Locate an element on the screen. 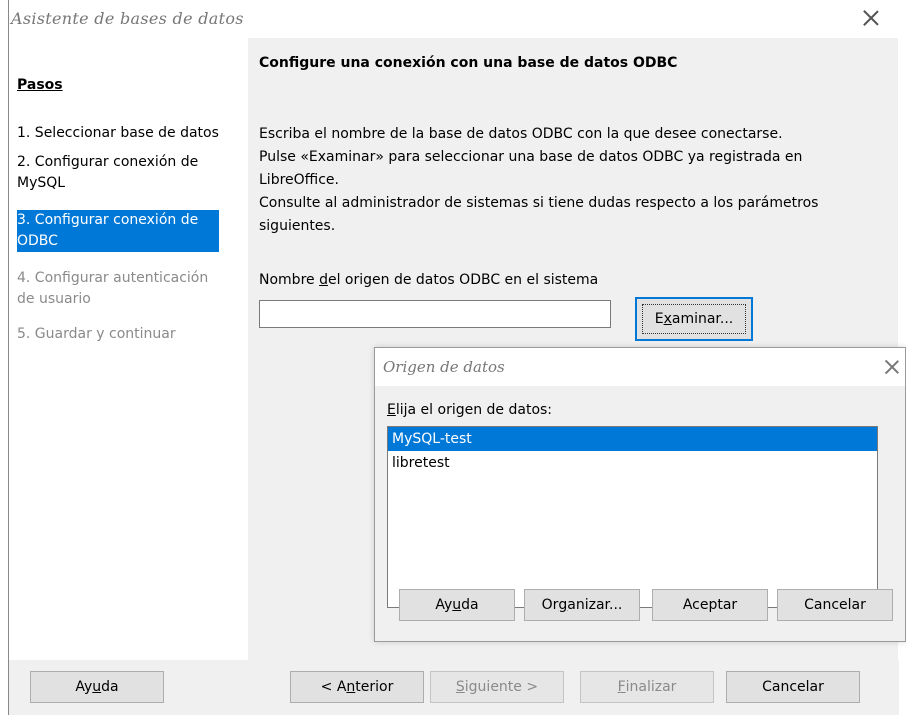 The height and width of the screenshot is (715, 906). step-configure-odbc: 3. Configurar conexión de ODBC is located at coordinates (118, 231).